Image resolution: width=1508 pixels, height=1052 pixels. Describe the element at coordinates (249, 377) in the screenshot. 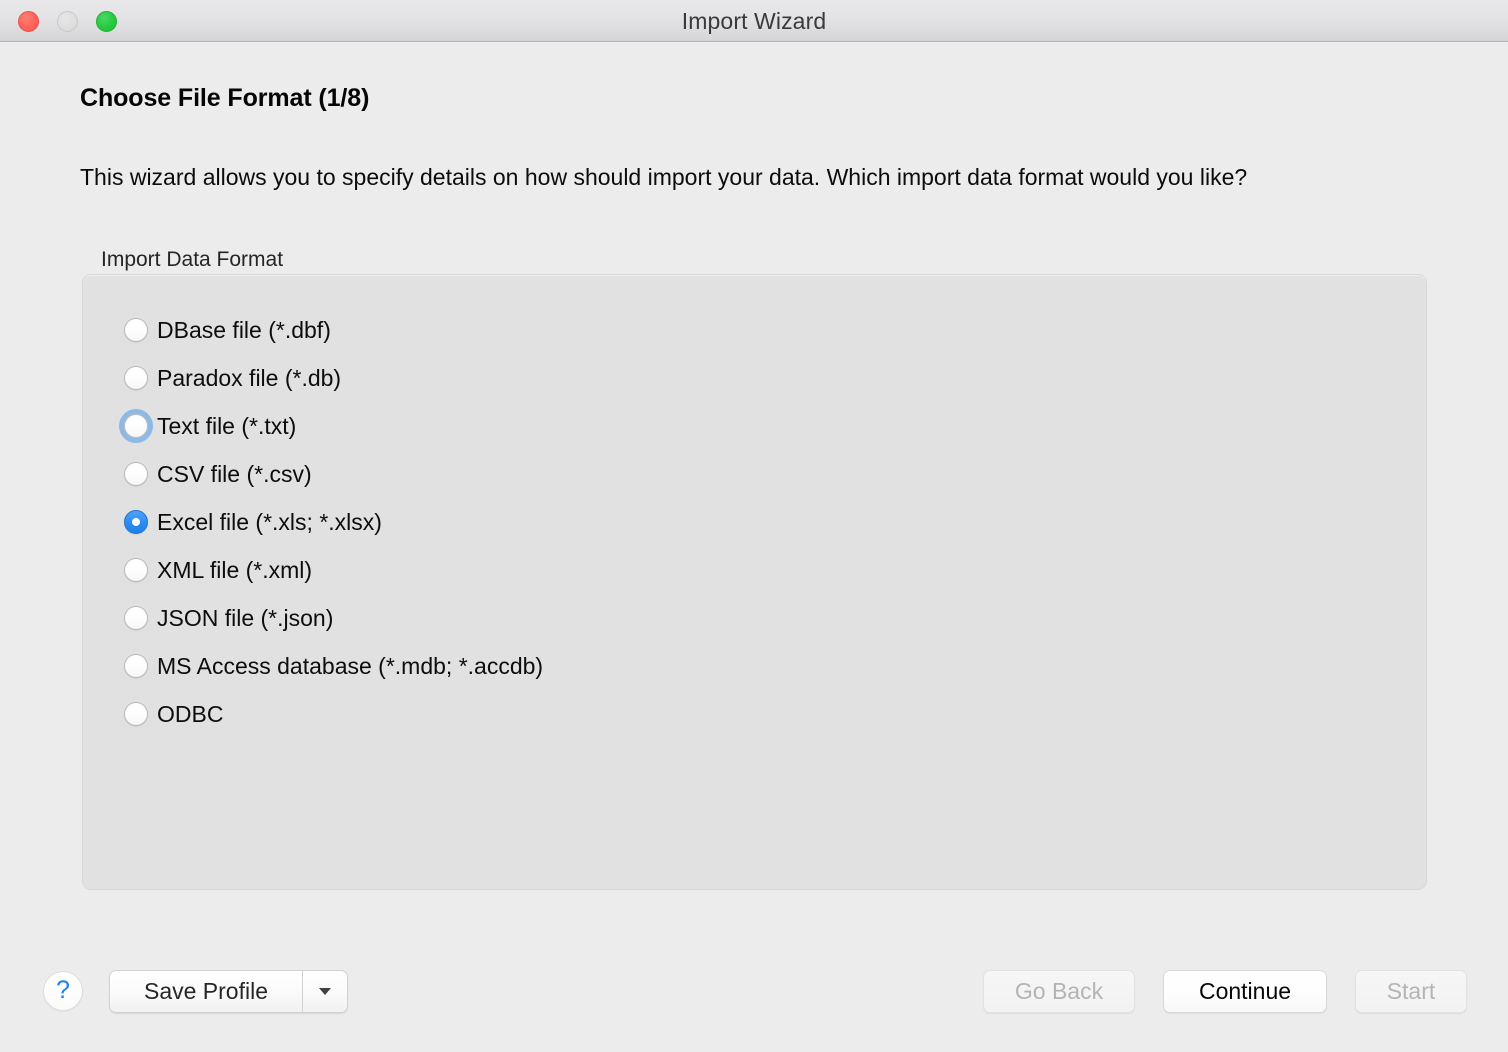

I see `radio-label: Paradox file (*.db)` at that location.